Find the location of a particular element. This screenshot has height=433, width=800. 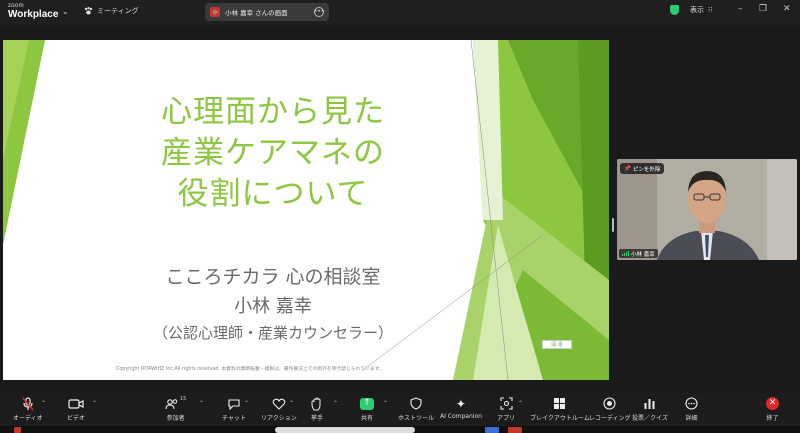

share-arrow-icon: ↑ is located at coordinates (367, 403).